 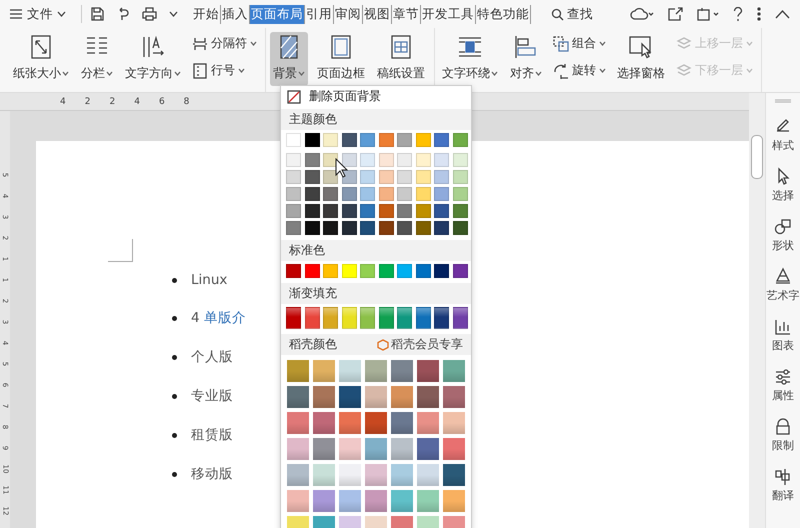 I want to click on side-panel-button: 样式, so click(x=783, y=135).